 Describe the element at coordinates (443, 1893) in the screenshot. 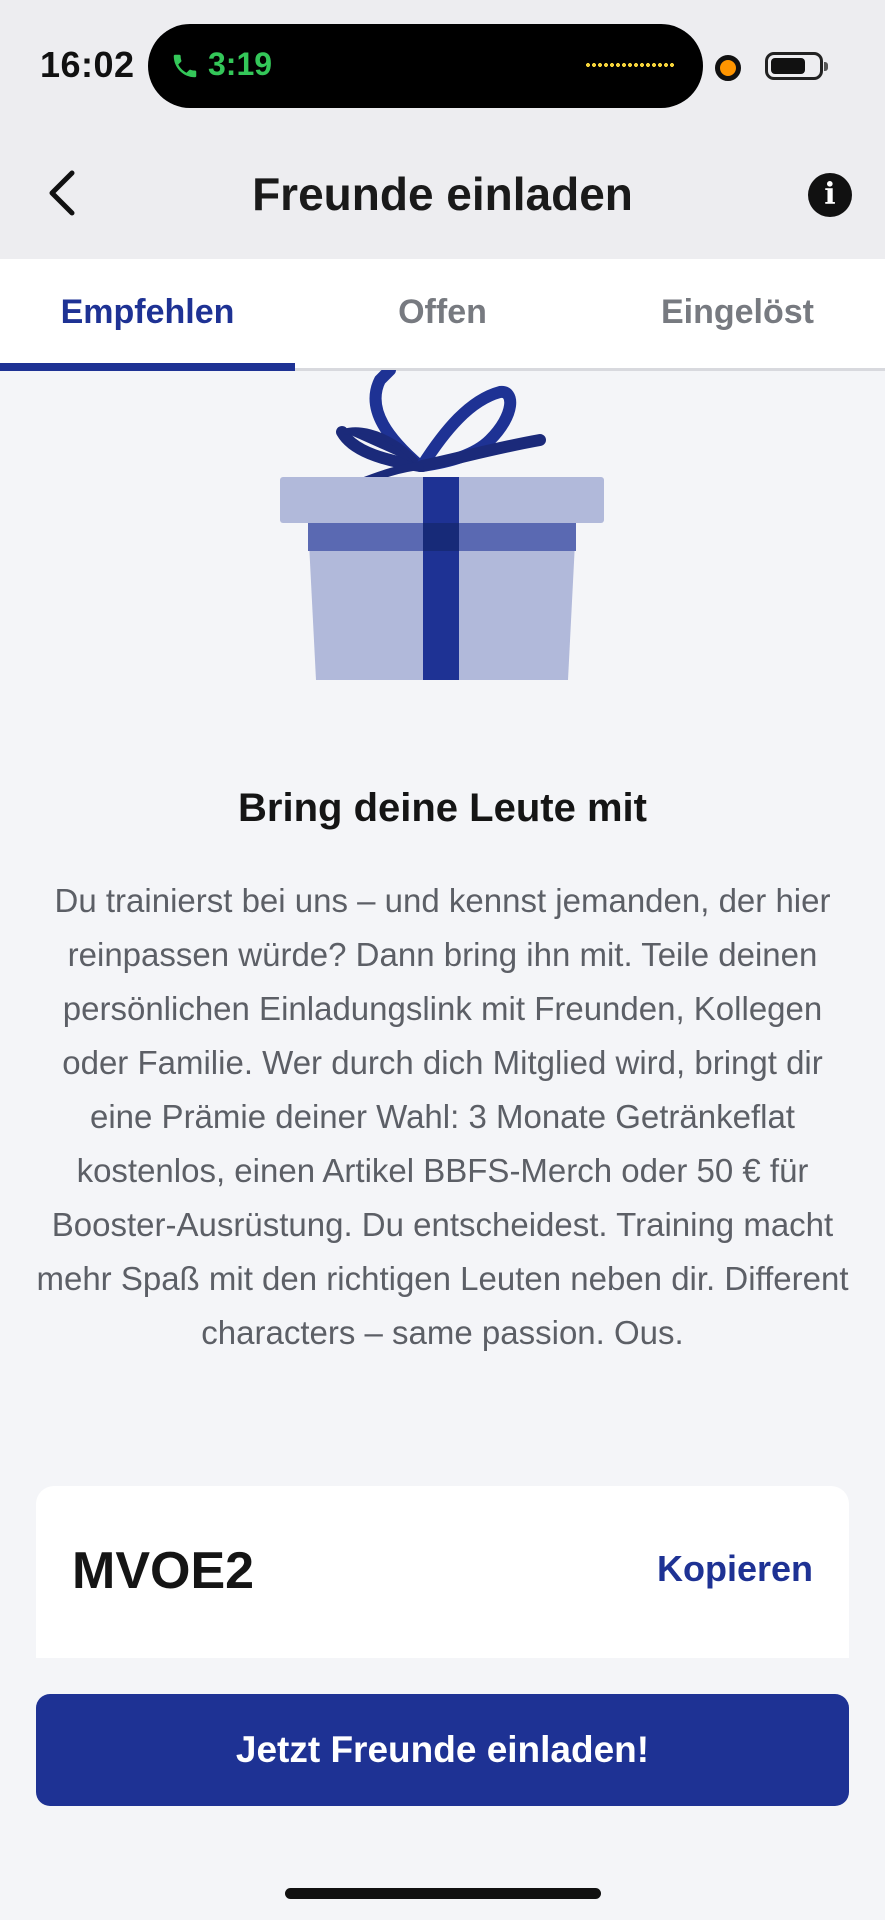

I see `home-indicator` at that location.